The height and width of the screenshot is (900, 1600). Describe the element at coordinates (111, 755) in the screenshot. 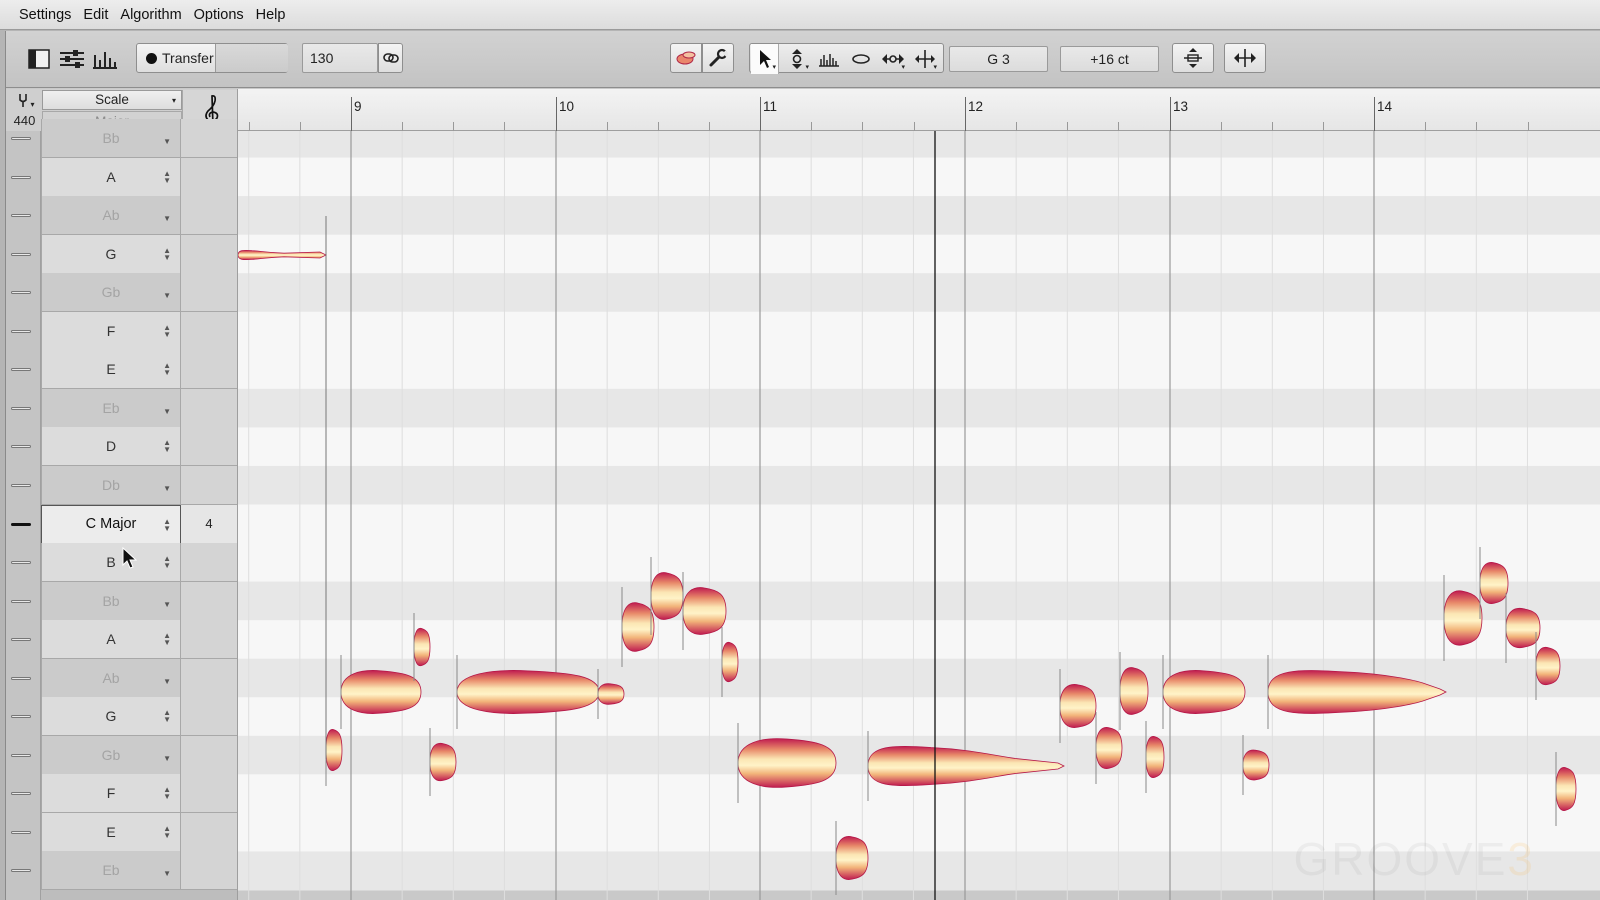

I see `scale-note-16: Gb ▼` at that location.